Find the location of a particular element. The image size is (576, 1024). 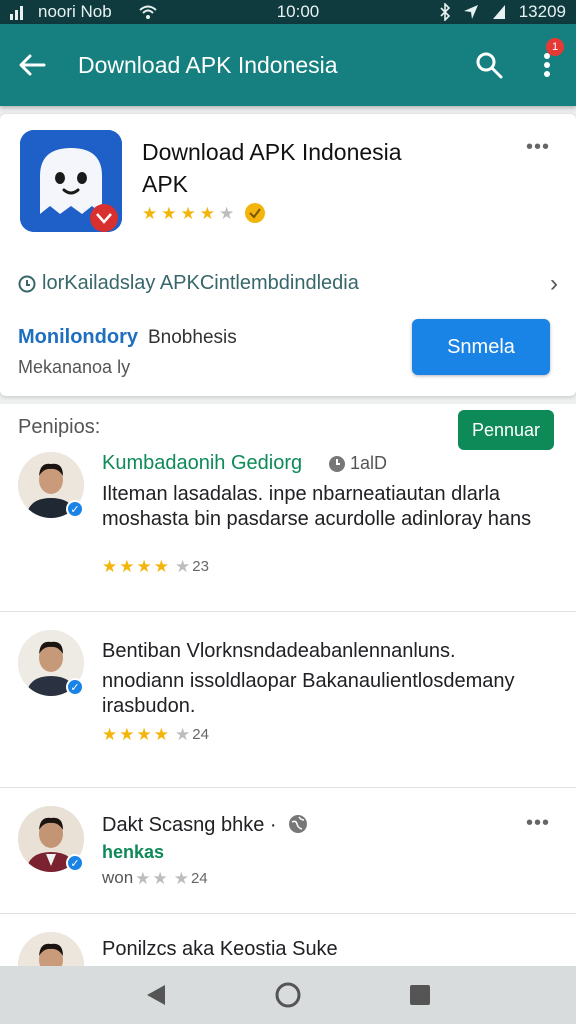

globe-icon is located at coordinates (298, 824).